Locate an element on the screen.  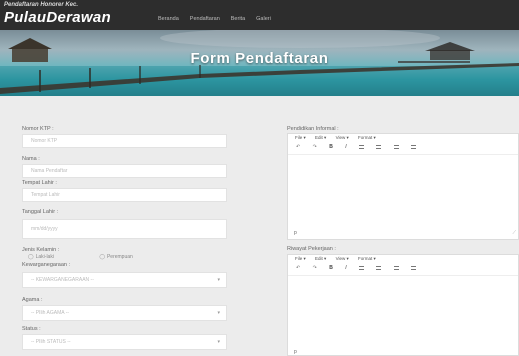
riwayat-pekerjaan-editor: File ▾ Edit ▾ View ▾ Format ▾ ↶ ↷ B I p is located at coordinates (403, 305).